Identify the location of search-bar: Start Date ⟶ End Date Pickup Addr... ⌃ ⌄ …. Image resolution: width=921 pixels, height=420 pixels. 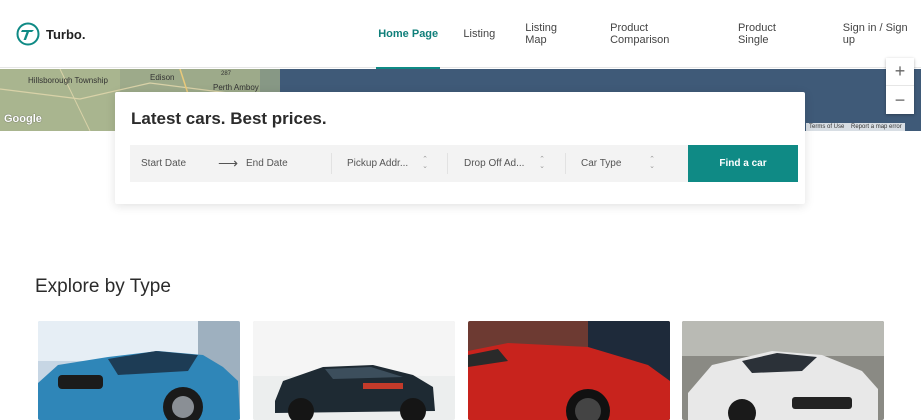
(464, 163).